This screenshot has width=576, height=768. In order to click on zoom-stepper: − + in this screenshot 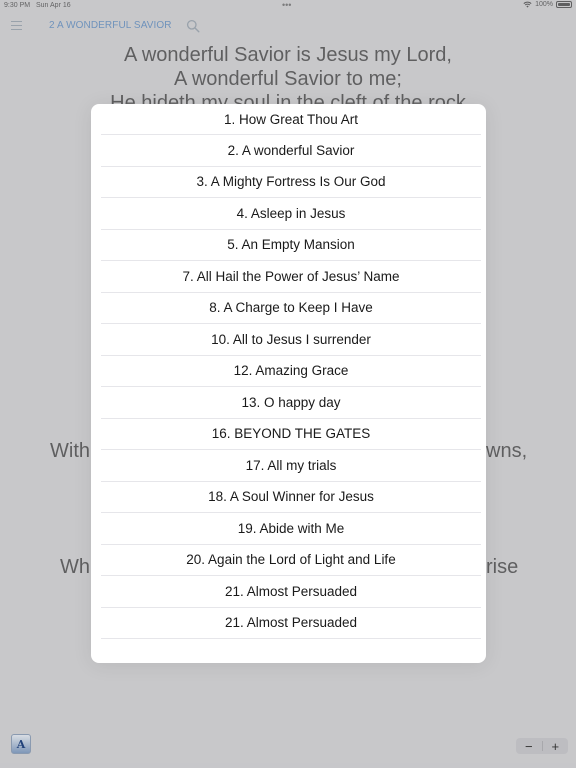, I will do `click(542, 746)`.